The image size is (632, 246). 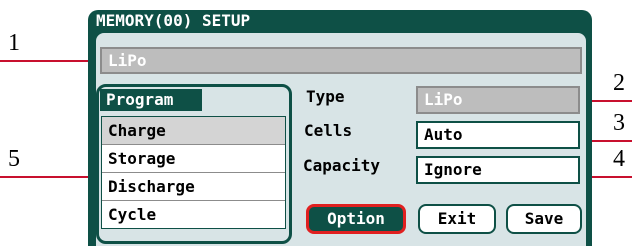 What do you see at coordinates (619, 123) in the screenshot?
I see `callout-3: 3` at bounding box center [619, 123].